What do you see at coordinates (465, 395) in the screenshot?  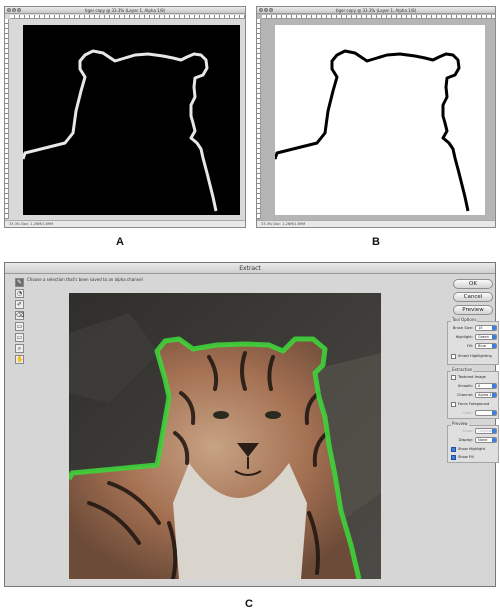 I see `channel-label: Channel:` at bounding box center [465, 395].